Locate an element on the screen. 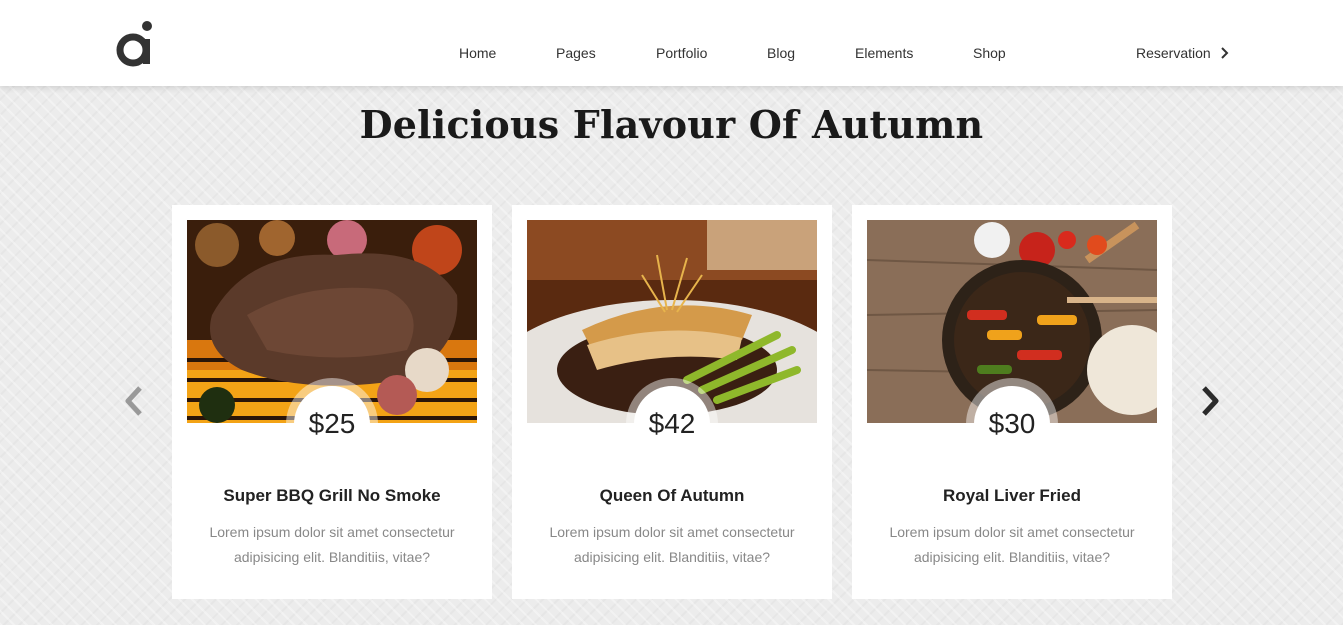  reservation-label: Reservation is located at coordinates (1173, 53).